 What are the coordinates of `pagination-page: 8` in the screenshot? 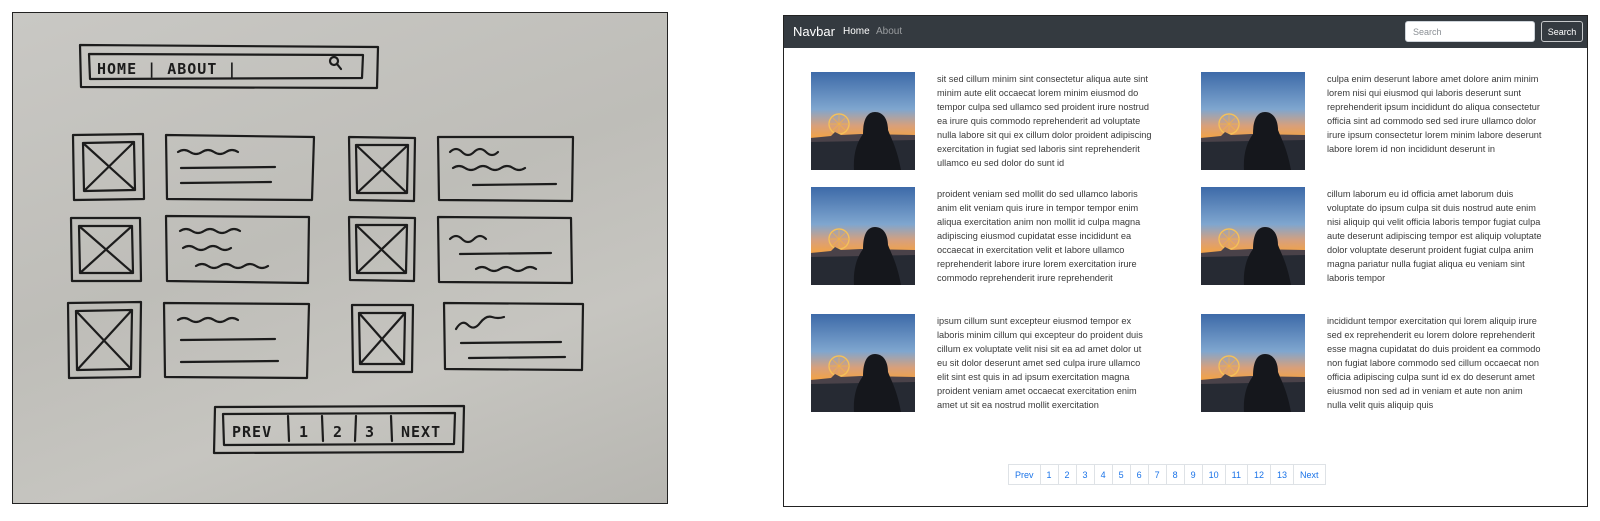 It's located at (1175, 474).